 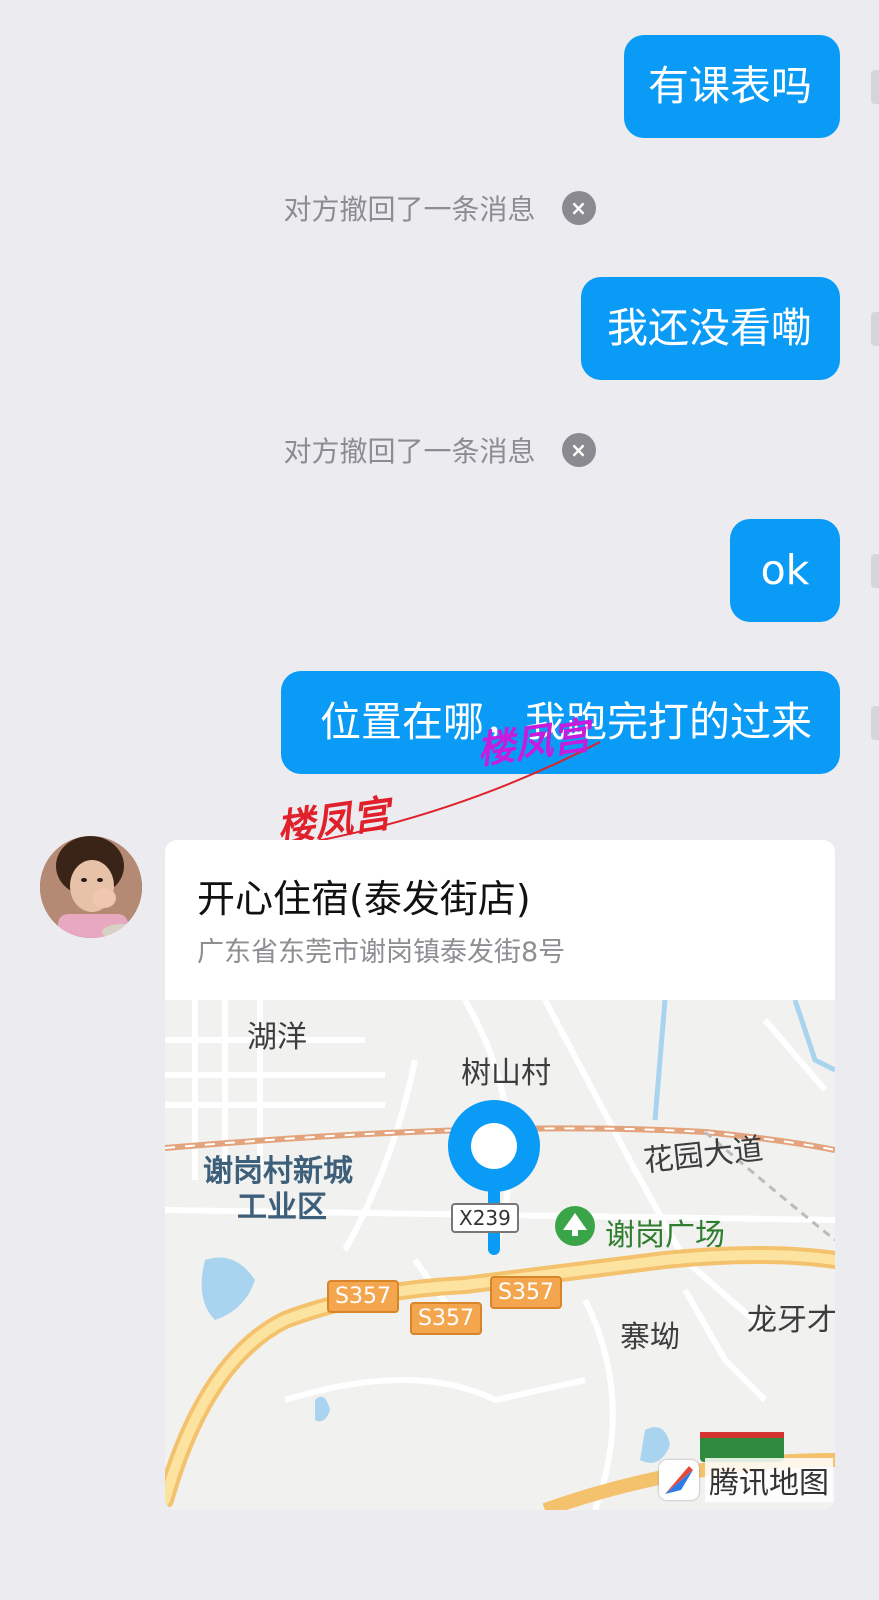 I want to click on message-bubble-2: 我还没看嘞, so click(x=710, y=328).